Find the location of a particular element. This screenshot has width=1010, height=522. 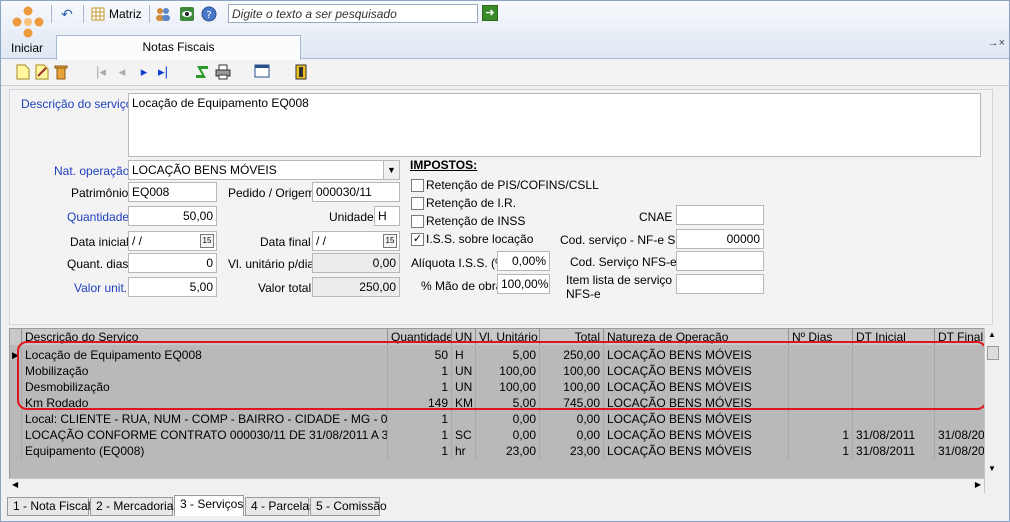

unidade-field: H is located at coordinates (387, 216).